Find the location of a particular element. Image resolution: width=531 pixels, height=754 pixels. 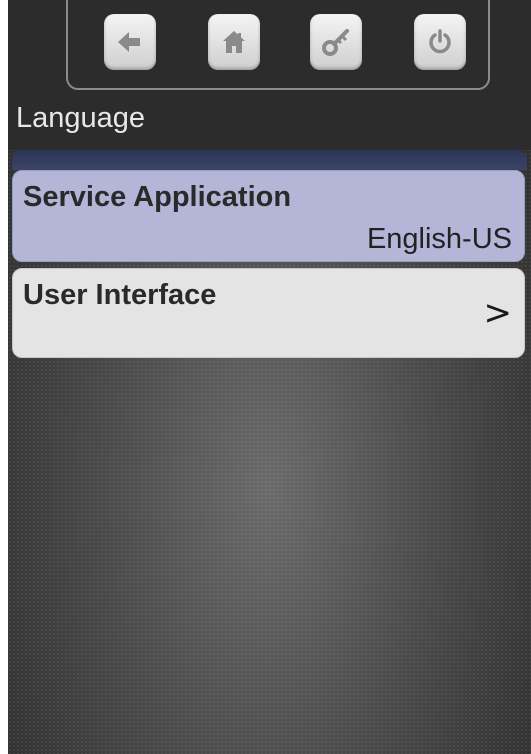

home-icon is located at coordinates (234, 42).